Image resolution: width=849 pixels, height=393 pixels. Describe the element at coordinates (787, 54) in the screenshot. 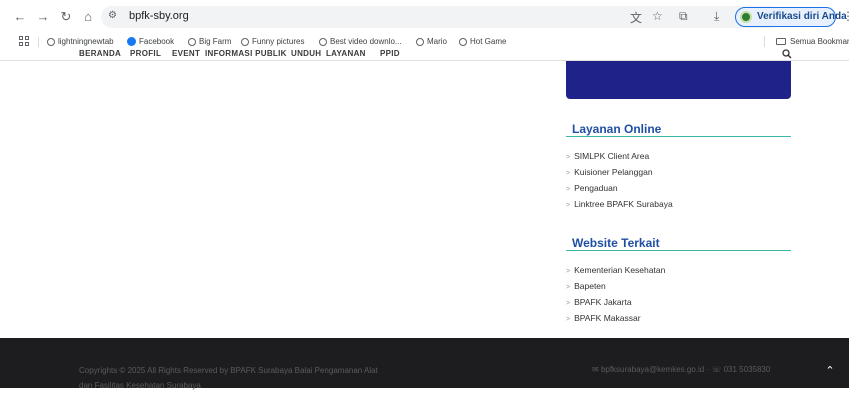

I see `search-icon` at that location.